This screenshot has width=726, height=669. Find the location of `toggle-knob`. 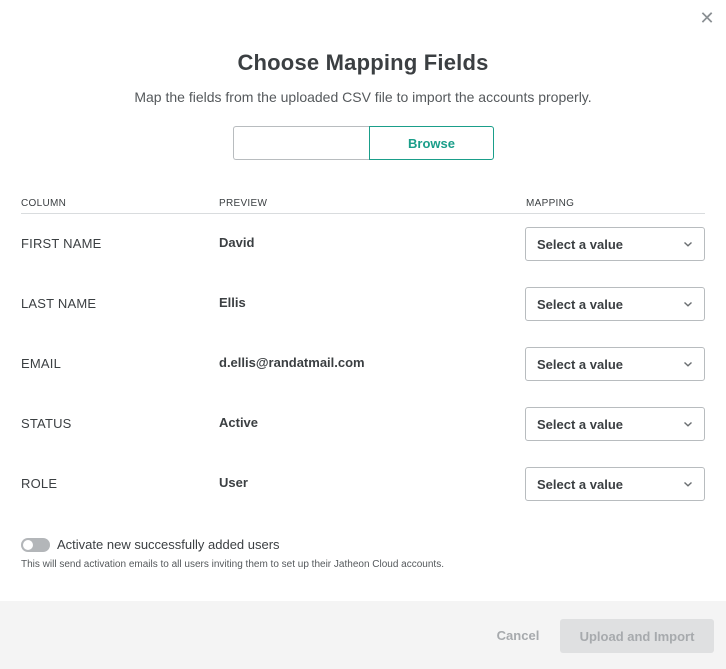

toggle-knob is located at coordinates (28, 544).